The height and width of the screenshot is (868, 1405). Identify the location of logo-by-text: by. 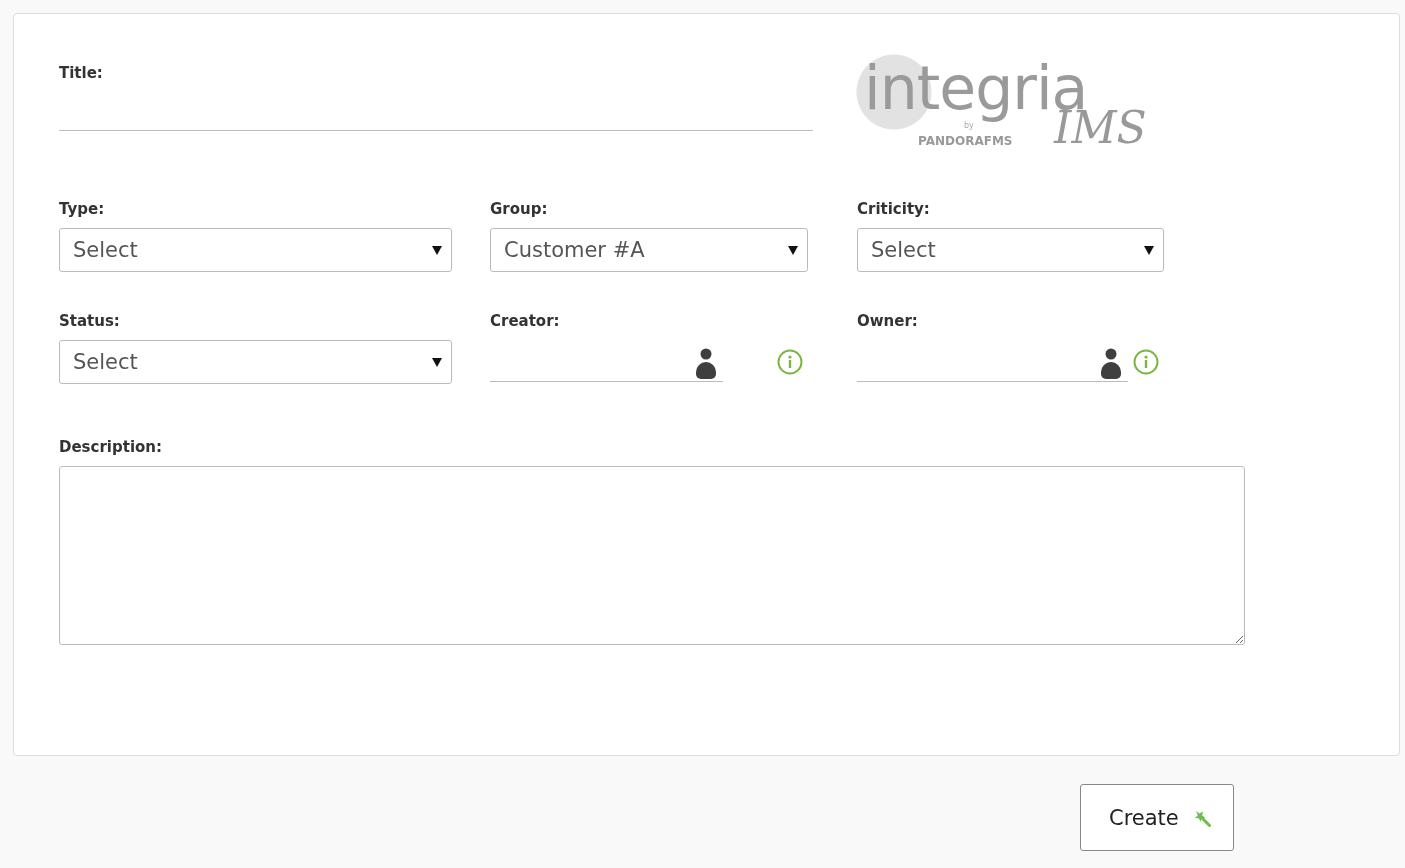
(969, 126).